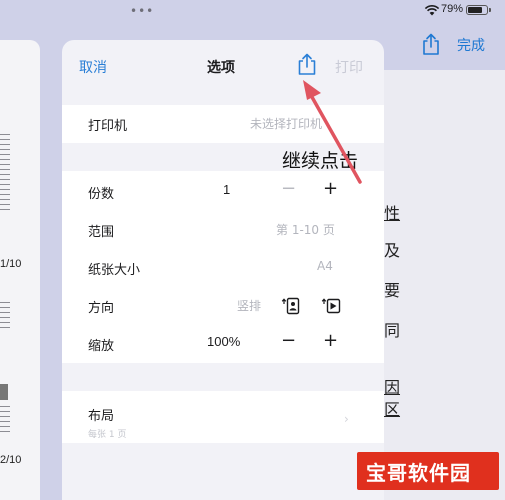  I want to click on status-bar: ••• 79%, so click(252, 11).